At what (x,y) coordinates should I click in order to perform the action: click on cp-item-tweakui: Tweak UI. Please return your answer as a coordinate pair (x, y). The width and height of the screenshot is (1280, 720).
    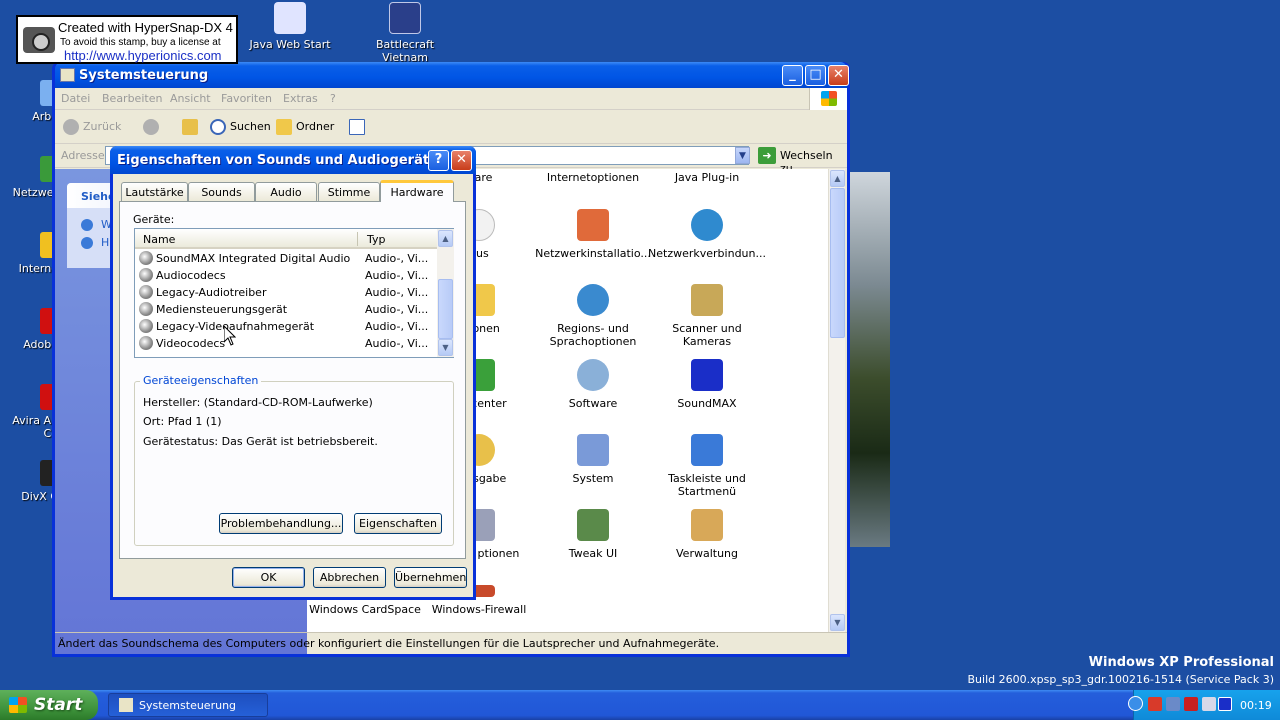
    Looking at the image, I should click on (593, 534).